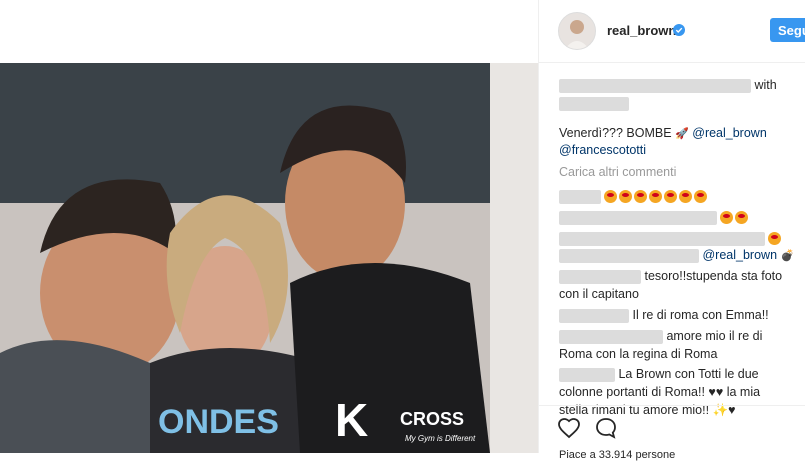 This screenshot has height=461, width=805. I want to click on shirt-text-left: ONDES, so click(218, 422).